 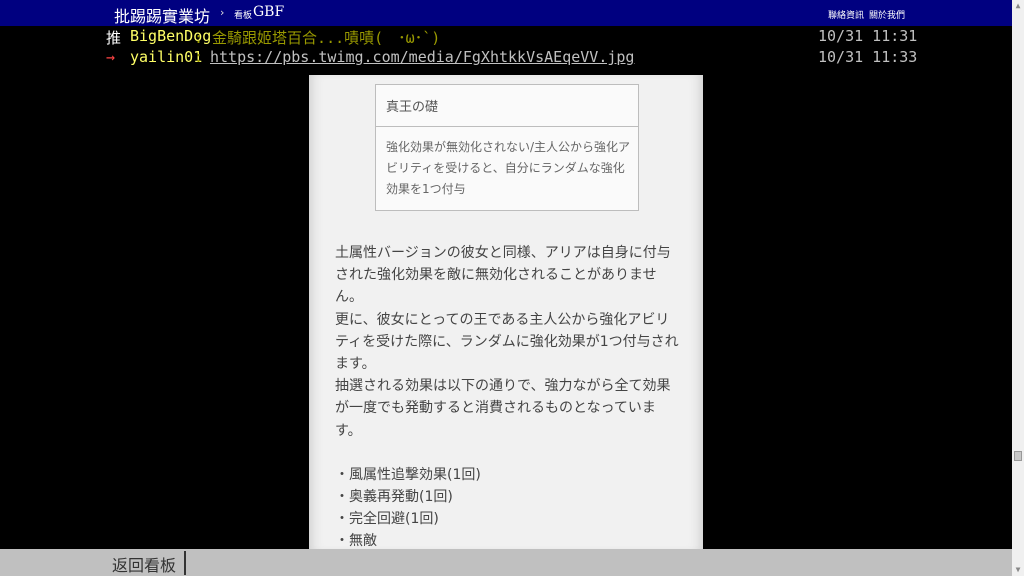 What do you see at coordinates (162, 15) in the screenshot?
I see `site-name-link: 批踢踢實業坊` at bounding box center [162, 15].